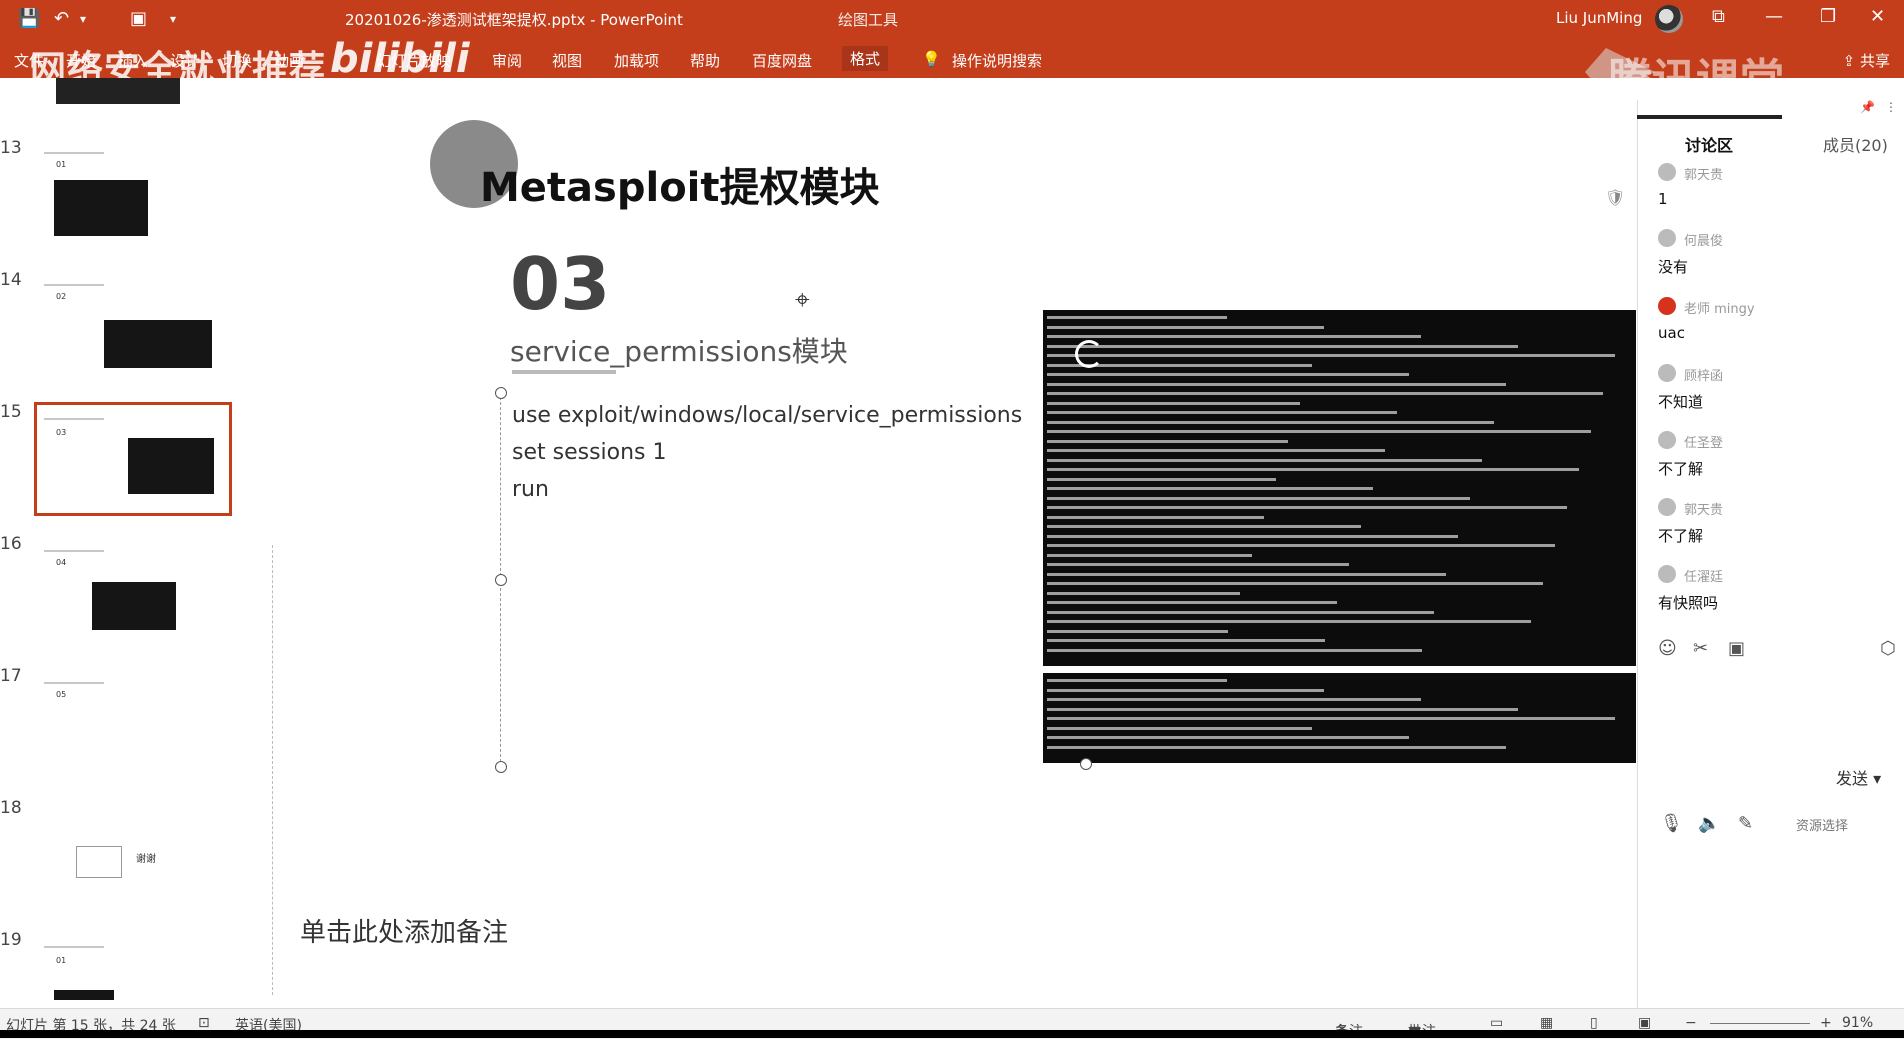 Image resolution: width=1904 pixels, height=1041 pixels. What do you see at coordinates (1745, 823) in the screenshot?
I see `pen-icon: ✎` at bounding box center [1745, 823].